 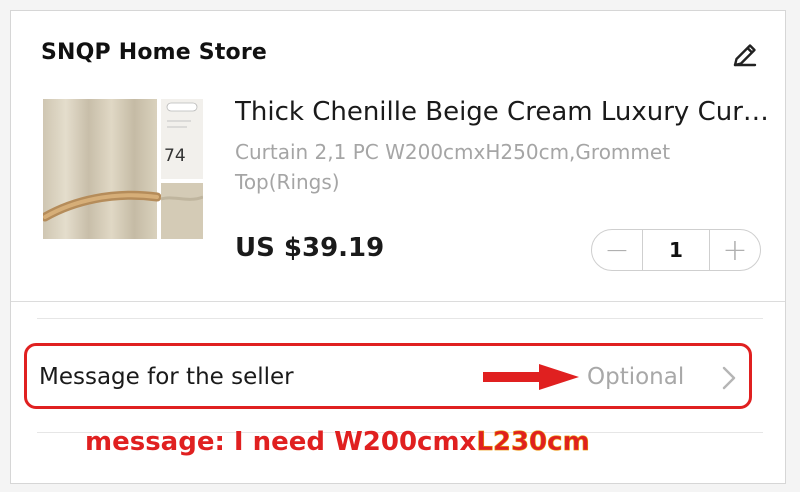 I want to click on product-price: US $39.19, so click(x=310, y=248).